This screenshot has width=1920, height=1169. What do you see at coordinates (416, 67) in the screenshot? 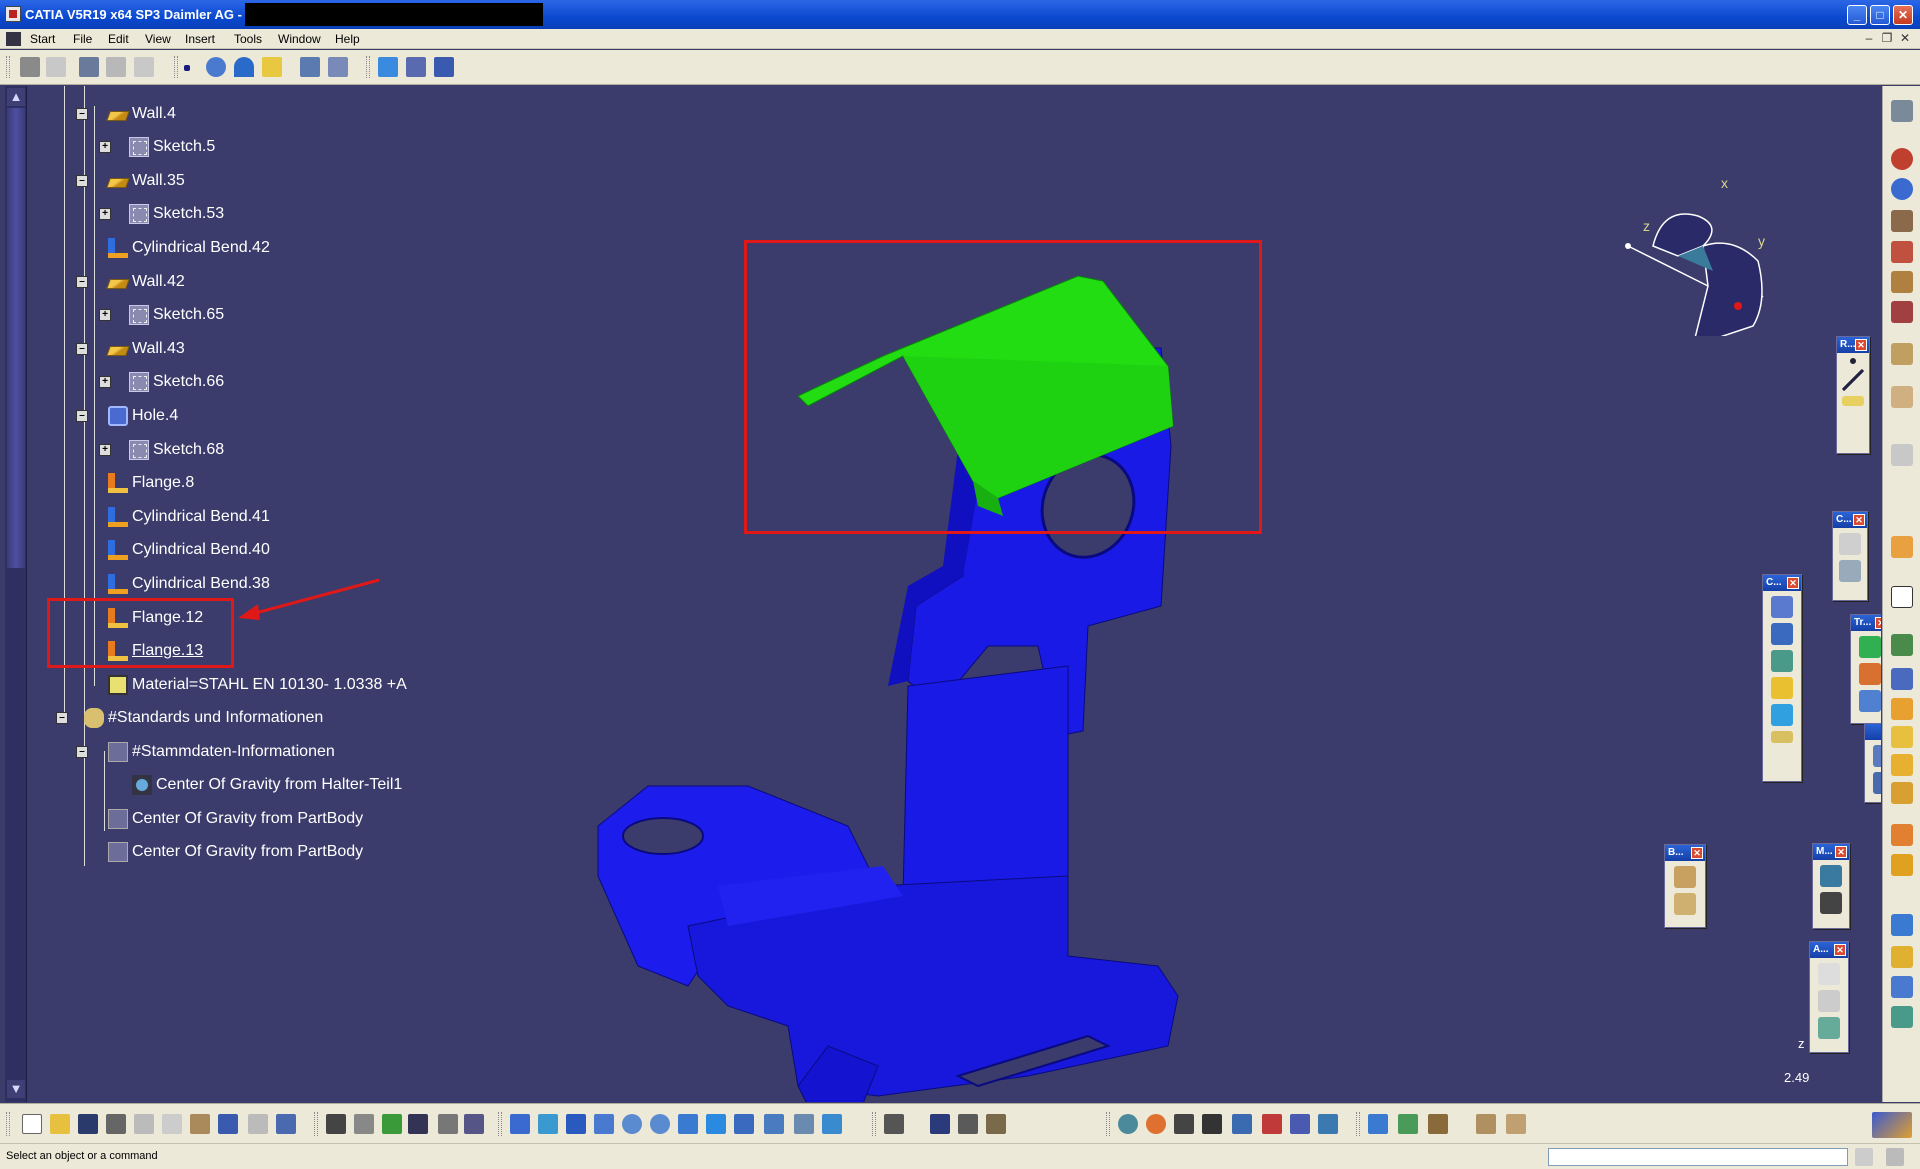
I see `analysis-icon` at bounding box center [416, 67].